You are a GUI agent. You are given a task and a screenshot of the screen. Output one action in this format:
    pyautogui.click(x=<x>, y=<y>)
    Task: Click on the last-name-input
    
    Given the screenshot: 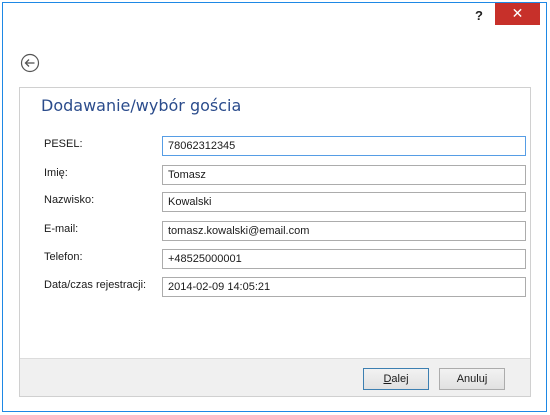 What is the action you would take?
    pyautogui.click(x=344, y=202)
    